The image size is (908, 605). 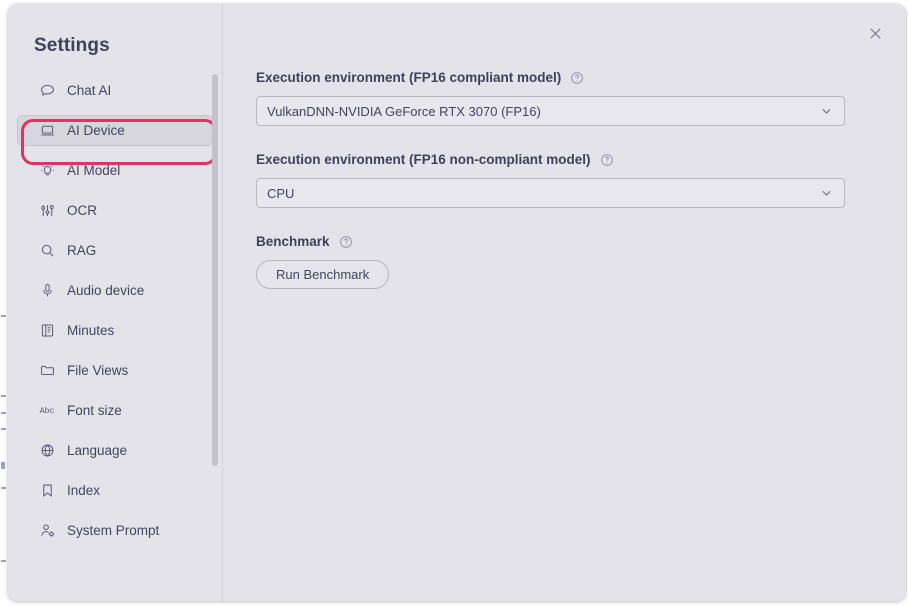 I want to click on sidebar-item-label: AI Device, so click(x=96, y=130).